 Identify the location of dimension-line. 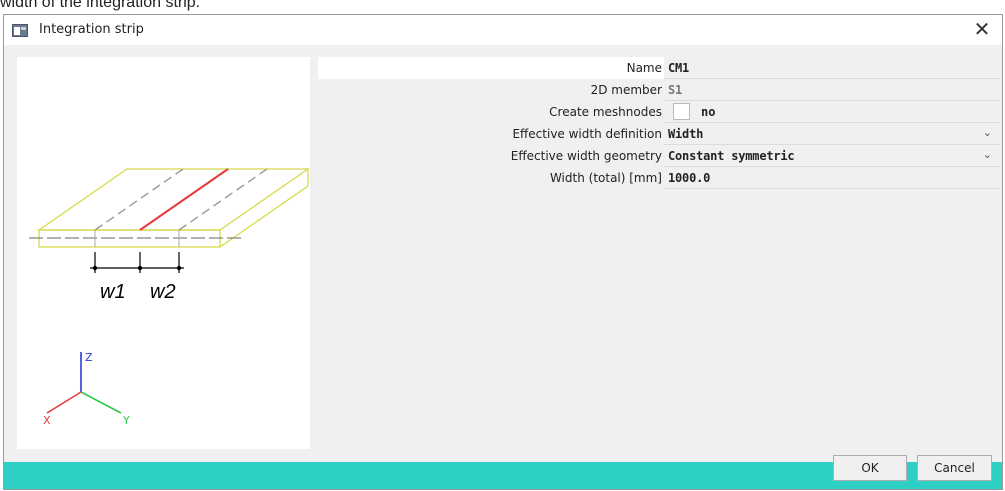
(137, 262).